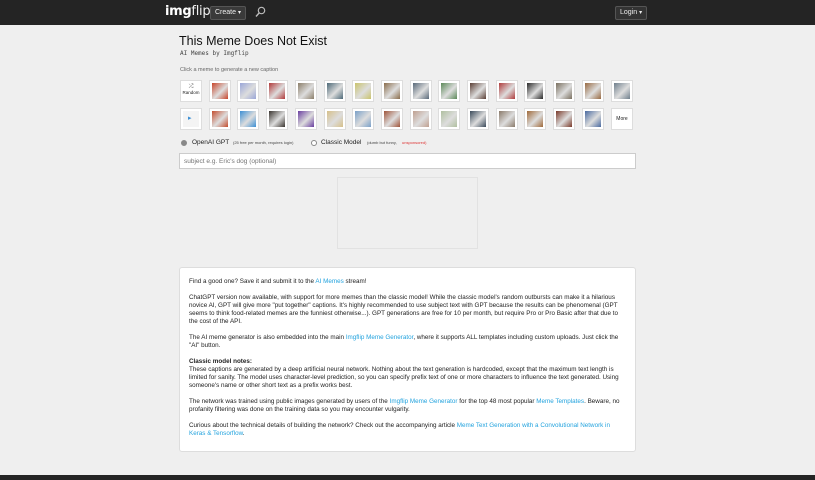 The width and height of the screenshot is (815, 480). I want to click on meme-template-image: ▸, so click(191, 119).